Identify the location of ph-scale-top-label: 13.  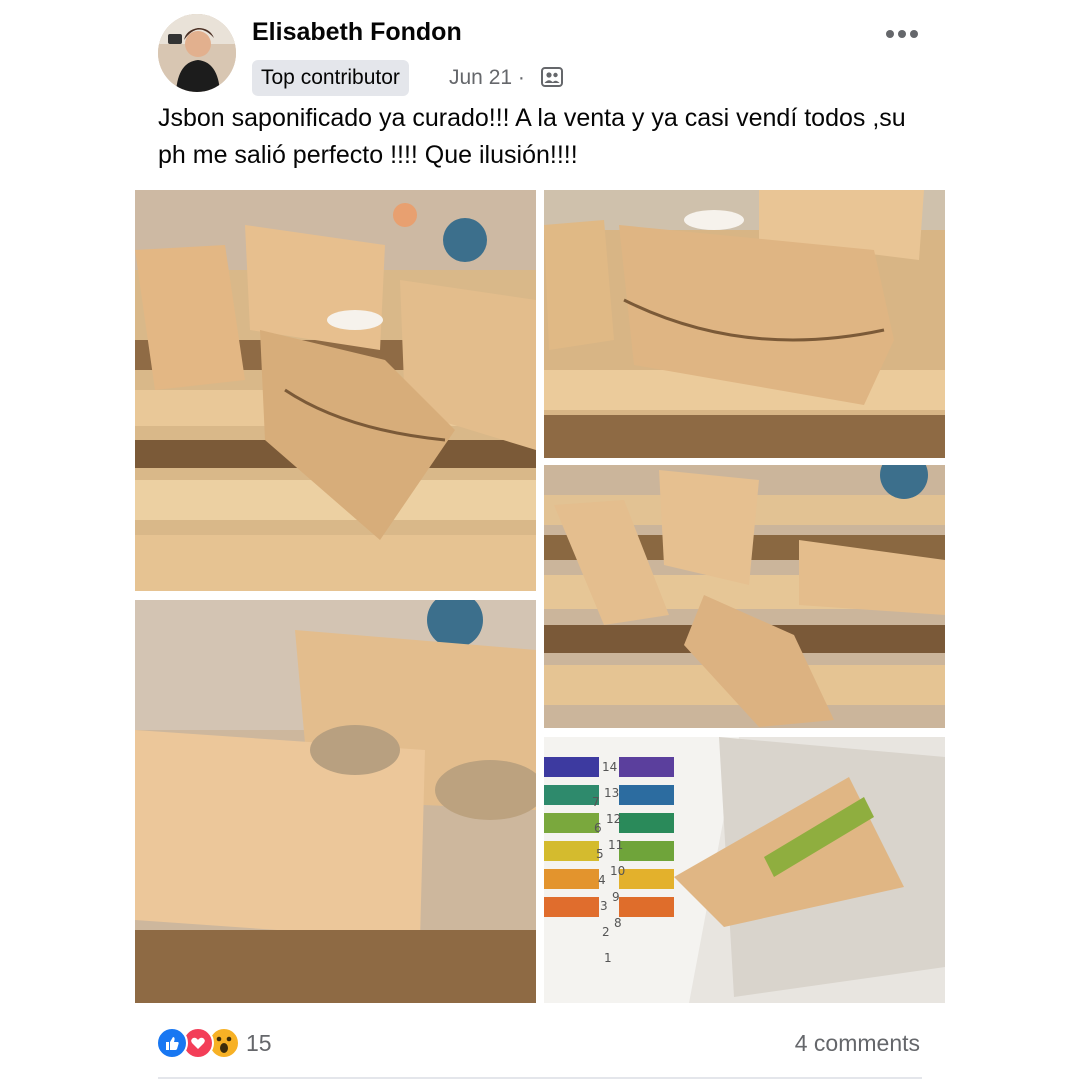
(611, 793).